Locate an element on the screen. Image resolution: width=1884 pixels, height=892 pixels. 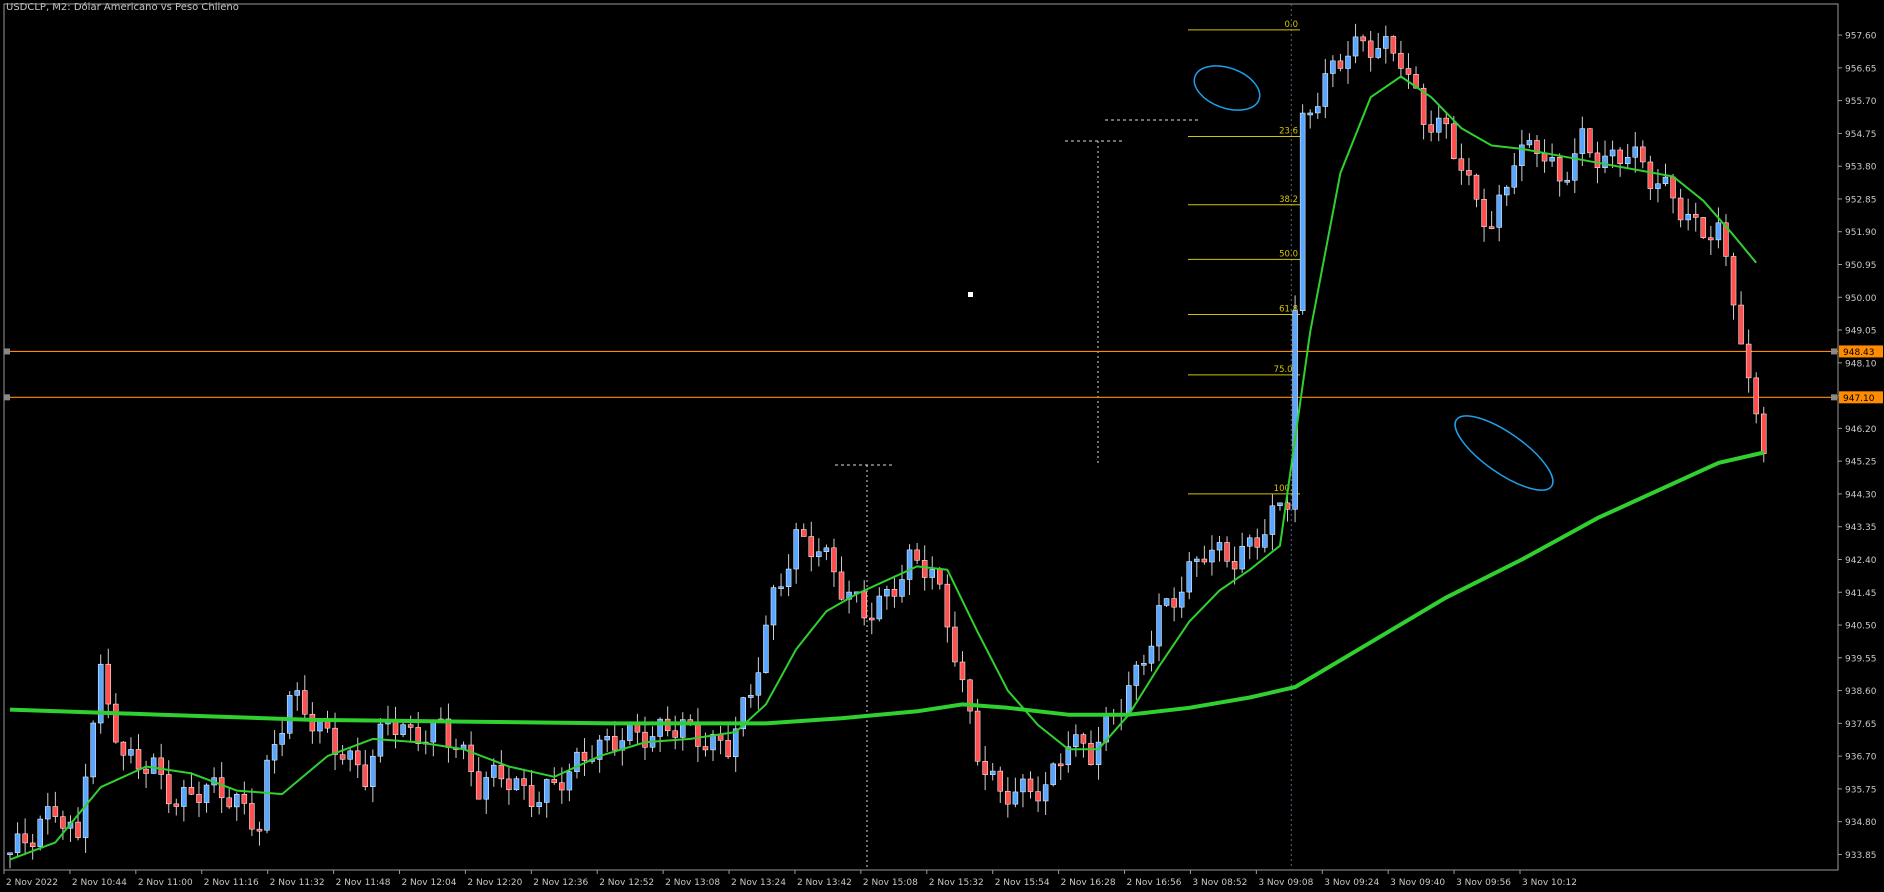
y-tick-label: 945.25 is located at coordinates (1861, 463).